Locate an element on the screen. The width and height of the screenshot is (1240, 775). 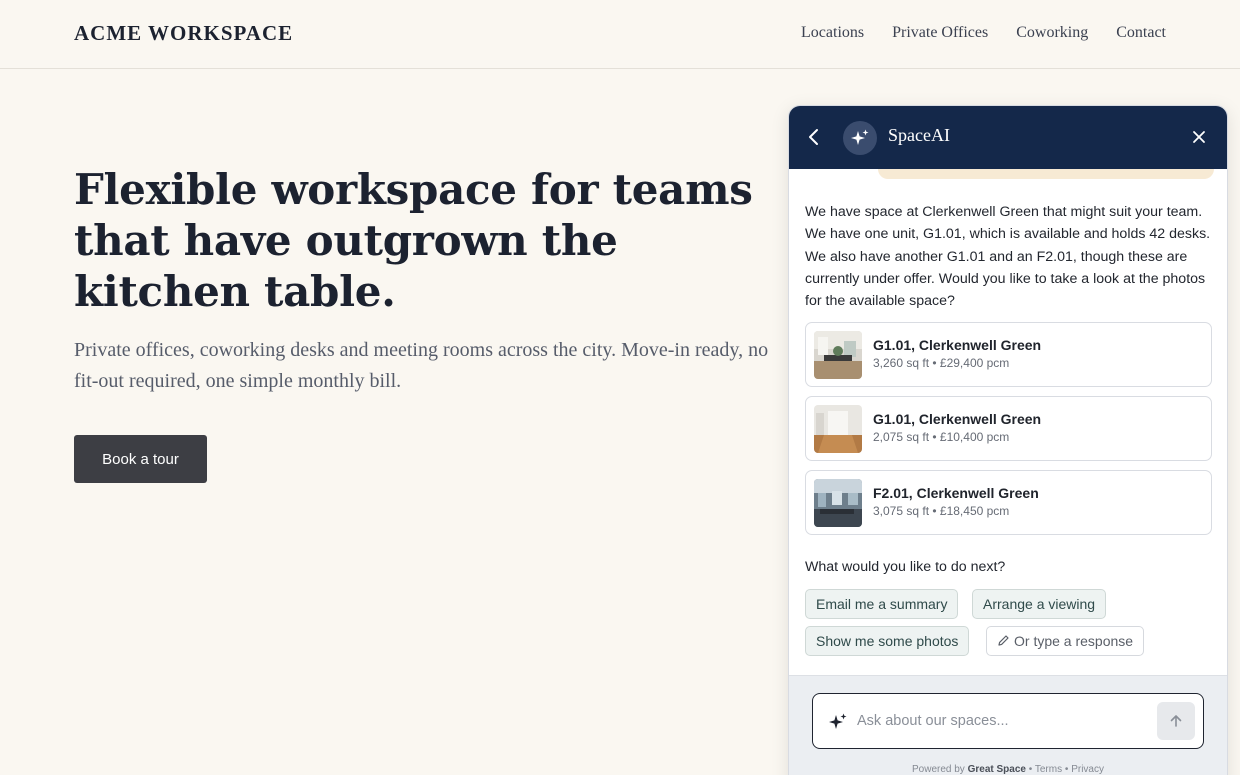
chat-composer is located at coordinates (1008, 721).